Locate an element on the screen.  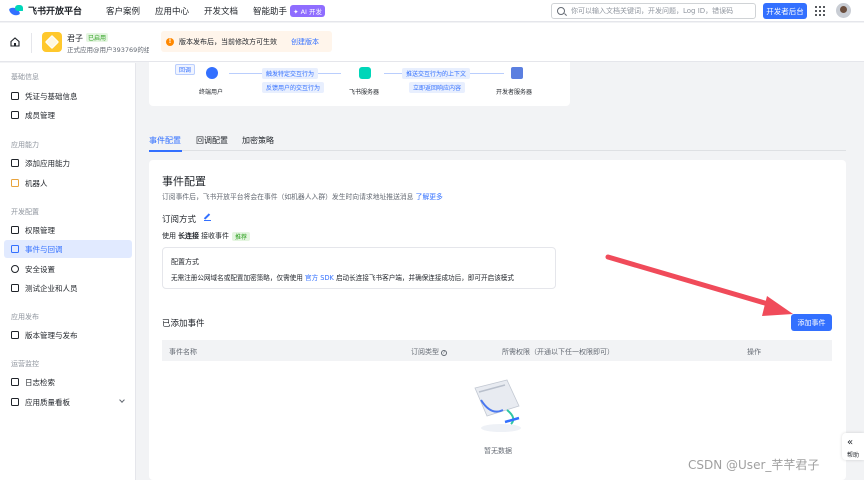
node-end-user: 终端用户 is located at coordinates (211, 92).